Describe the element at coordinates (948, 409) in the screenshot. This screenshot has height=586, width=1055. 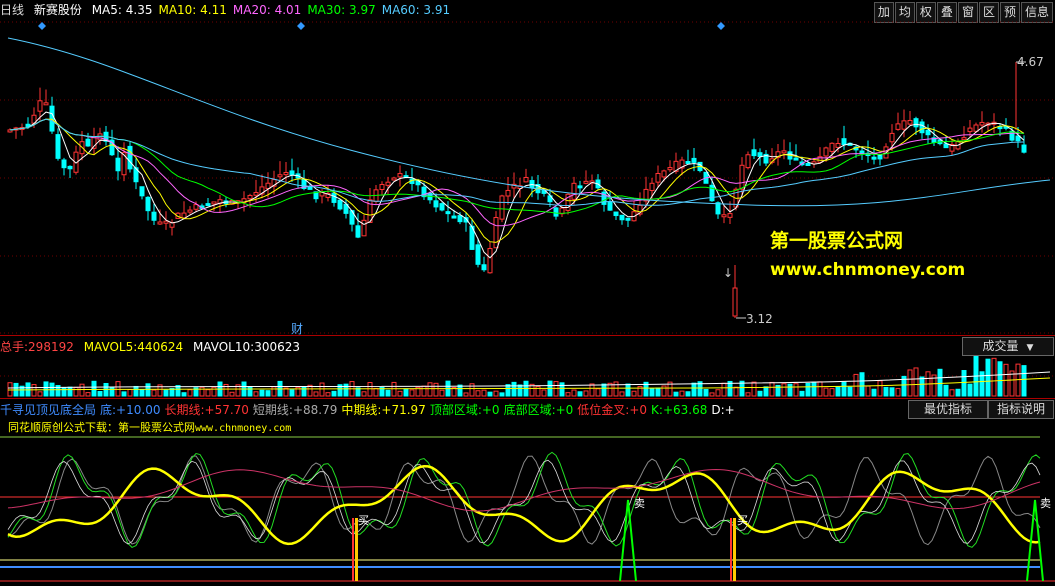
I see `best-indicator-button: 最优指标` at that location.